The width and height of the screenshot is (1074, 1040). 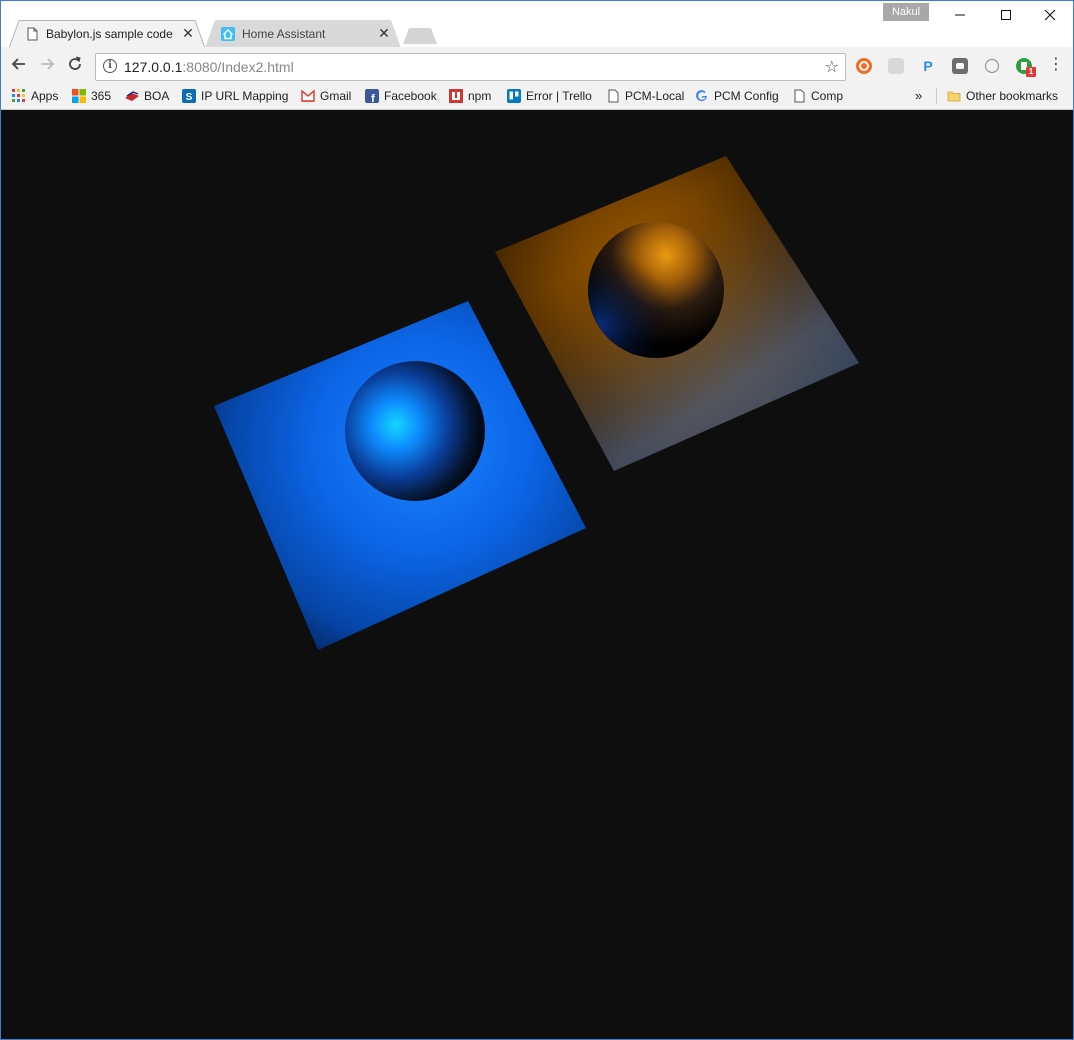 What do you see at coordinates (284, 34) in the screenshot?
I see `tab-title: Home Assistant` at bounding box center [284, 34].